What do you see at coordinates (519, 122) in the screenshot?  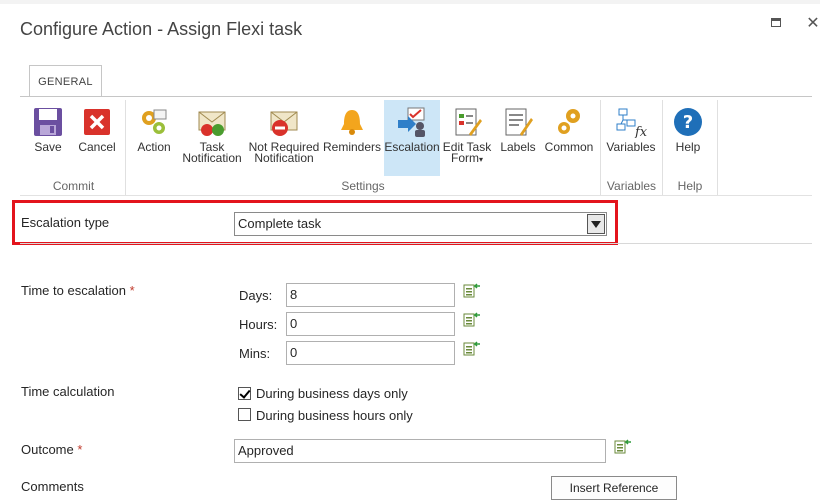 I see `labels-icon` at bounding box center [519, 122].